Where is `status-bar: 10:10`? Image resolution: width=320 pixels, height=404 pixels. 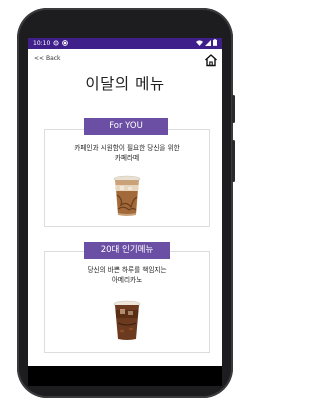 status-bar: 10:10 is located at coordinates (125, 43).